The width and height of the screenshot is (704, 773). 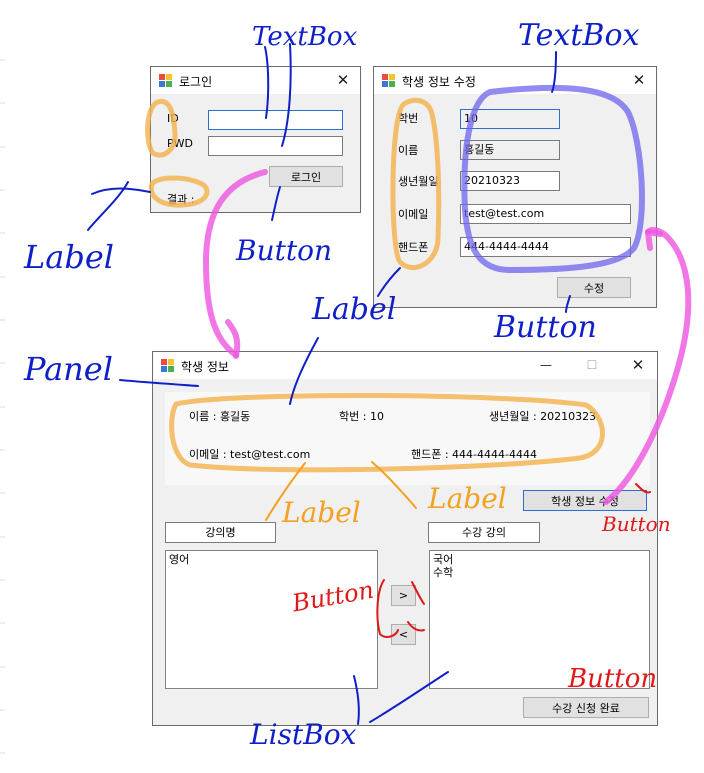 What do you see at coordinates (68, 369) in the screenshot?
I see `annotation-panel: Panel` at bounding box center [68, 369].